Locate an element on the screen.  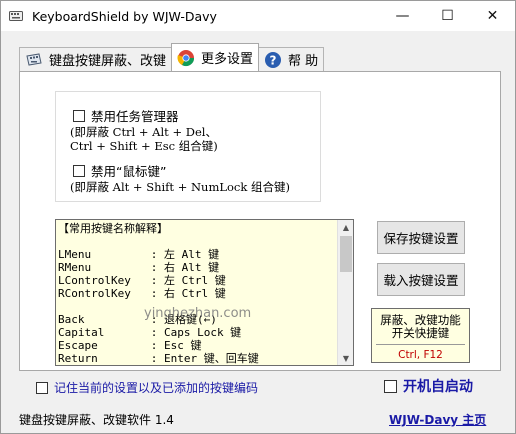
tab-more-settings: 更多设置 is located at coordinates (215, 57).